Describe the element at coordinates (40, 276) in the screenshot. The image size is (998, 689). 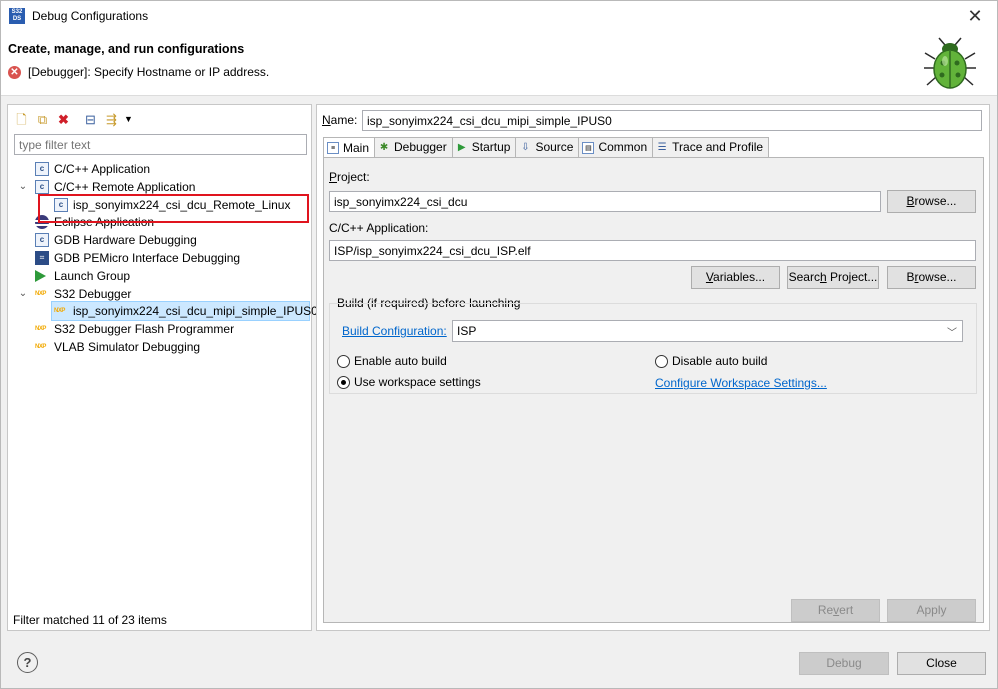
I see `launch-icon` at that location.